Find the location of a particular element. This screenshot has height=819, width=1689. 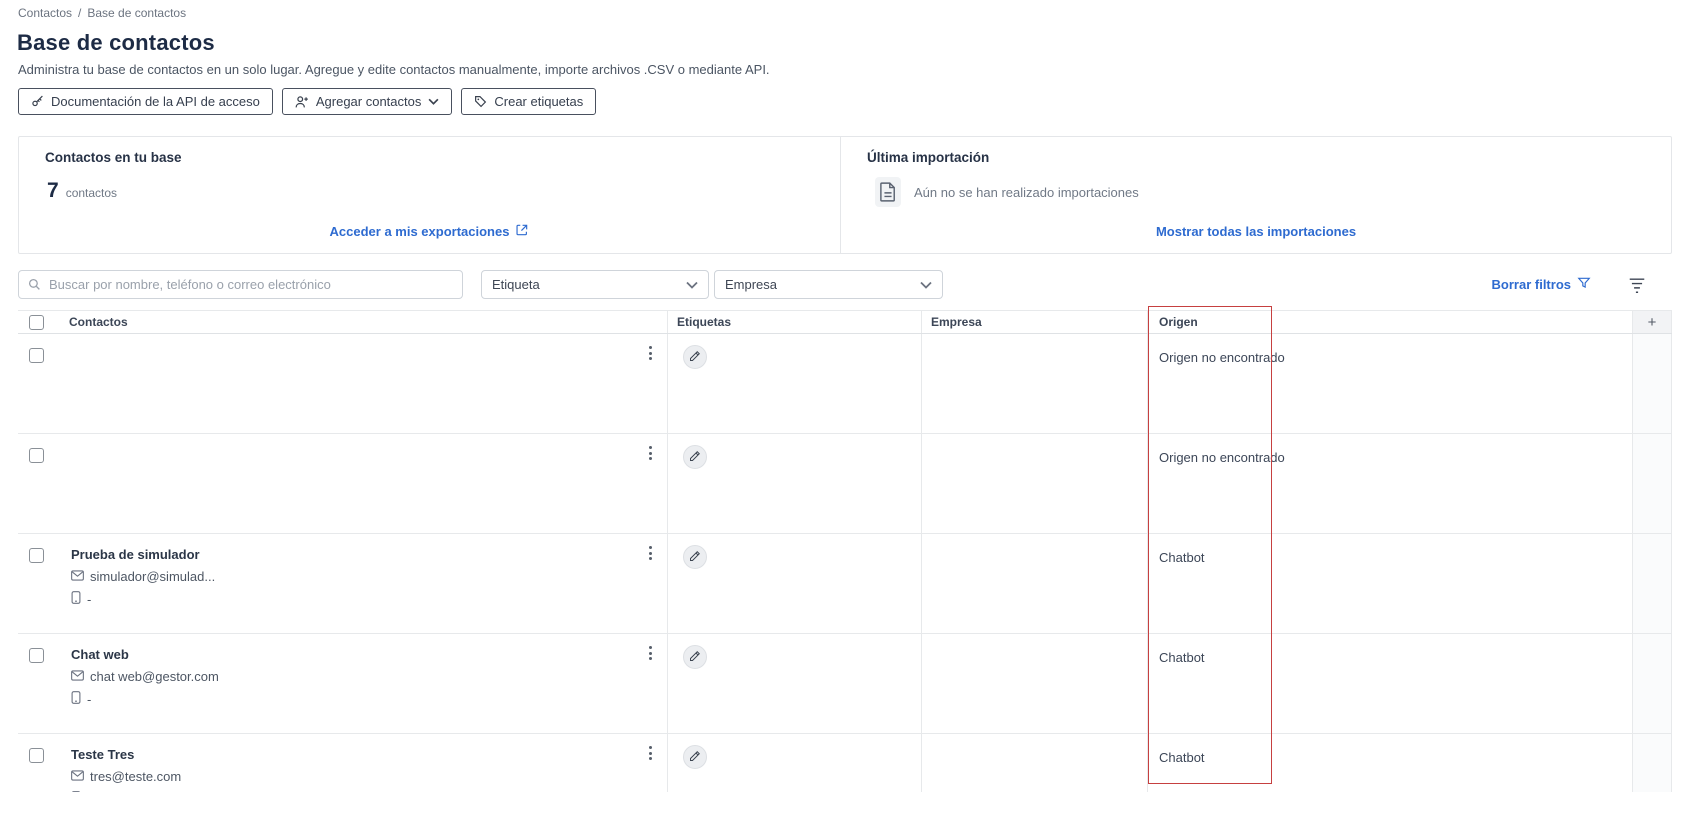

person-plus-icon is located at coordinates (302, 101).